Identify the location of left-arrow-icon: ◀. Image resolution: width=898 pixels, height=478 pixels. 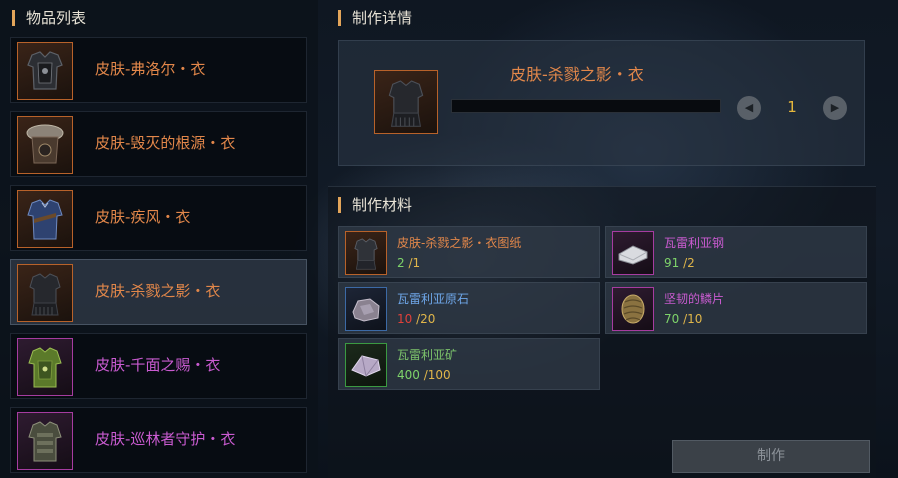
(749, 108).